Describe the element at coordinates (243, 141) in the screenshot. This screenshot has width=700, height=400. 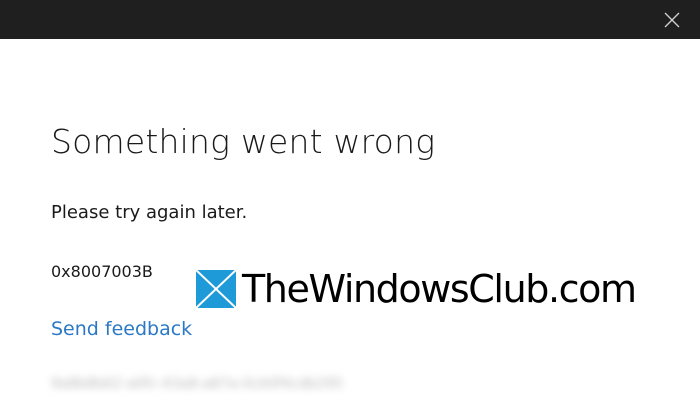
I see `dialog-title: Something went wrong` at that location.